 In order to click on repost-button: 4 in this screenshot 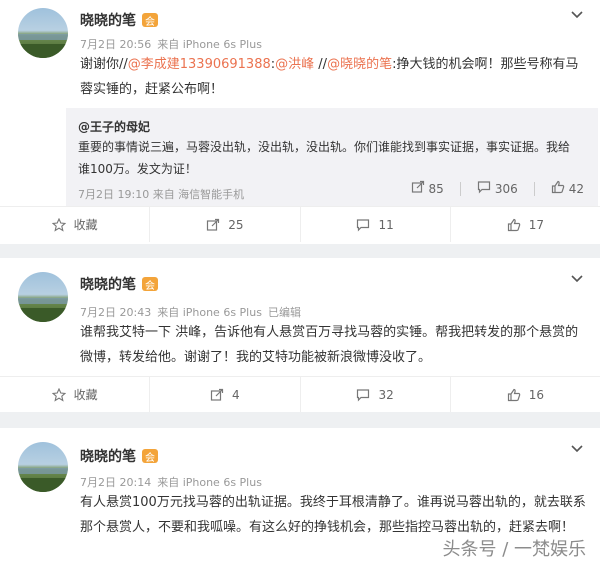, I will do `click(225, 394)`.